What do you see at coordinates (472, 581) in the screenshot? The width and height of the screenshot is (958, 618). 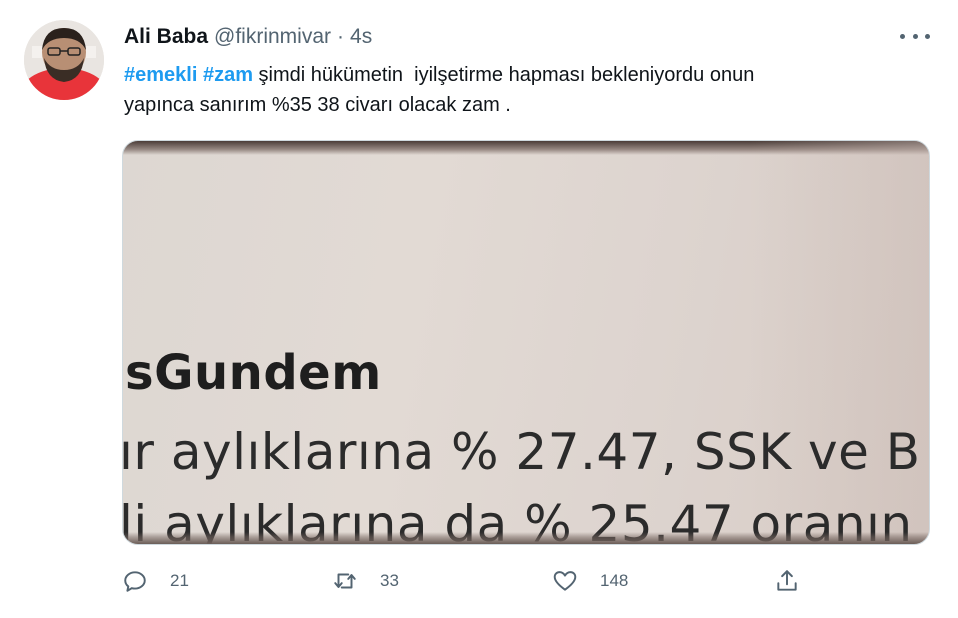 I see `tweet-actions: 21 33 148` at bounding box center [472, 581].